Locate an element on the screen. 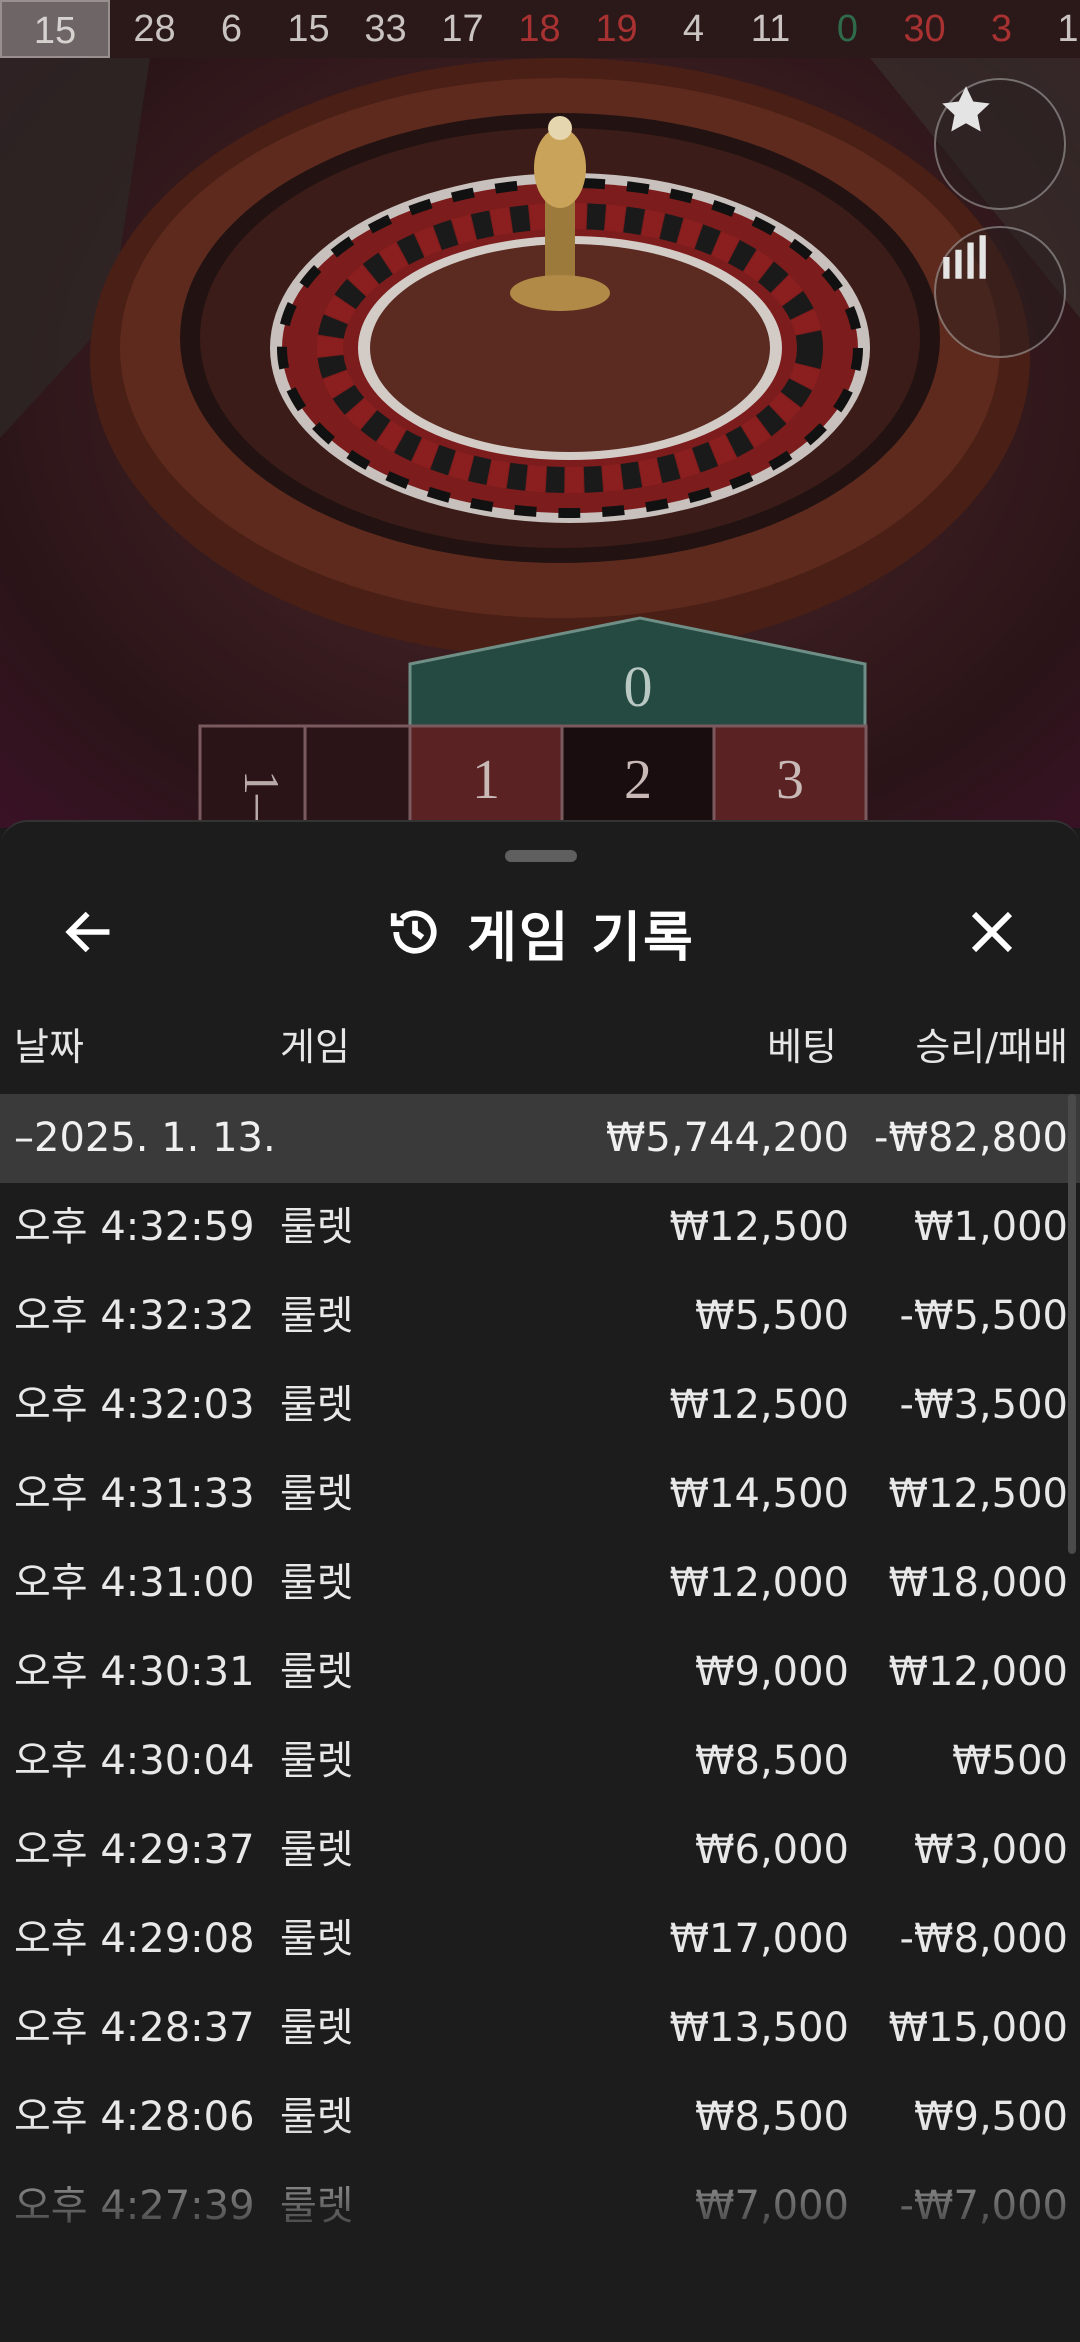 The height and width of the screenshot is (2342, 1080). table-zero-label: 0 is located at coordinates (638, 686).